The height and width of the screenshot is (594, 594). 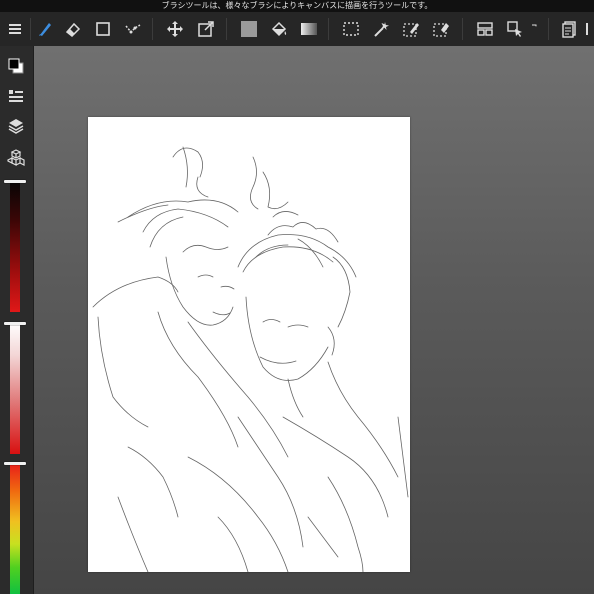 I want to click on layers-icon, so click(x=16, y=126).